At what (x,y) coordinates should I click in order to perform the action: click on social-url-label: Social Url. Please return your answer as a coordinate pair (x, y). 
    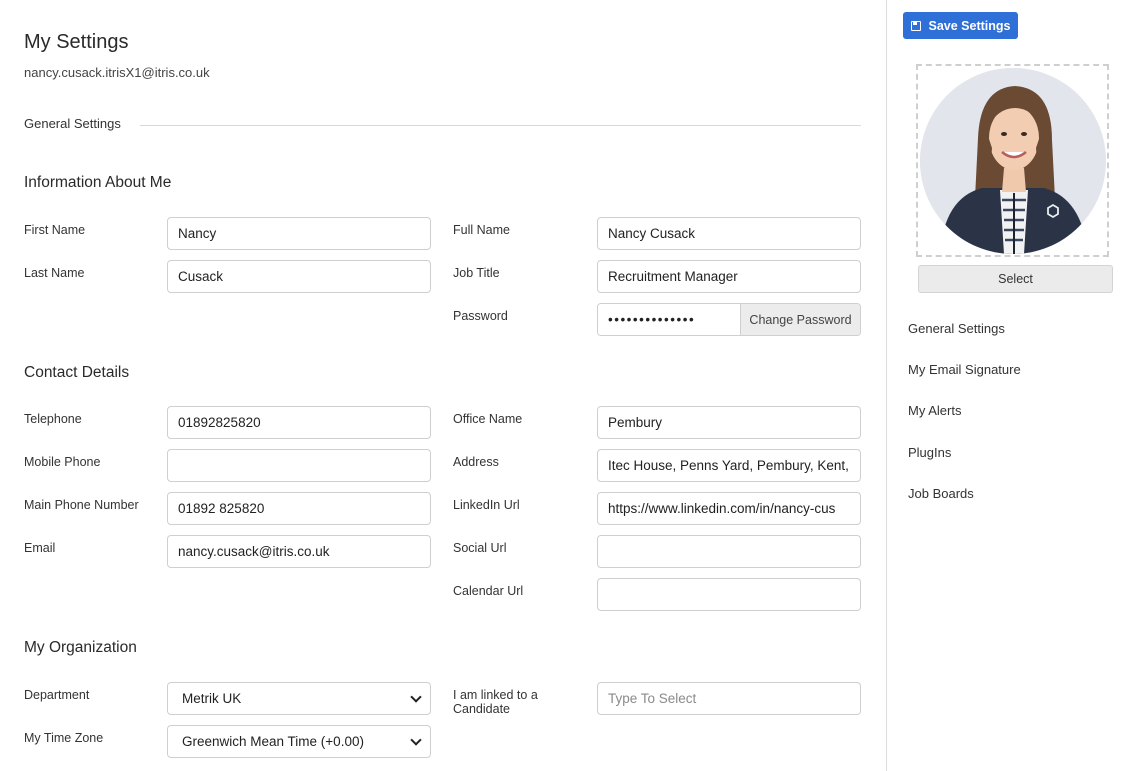
    Looking at the image, I should click on (480, 548).